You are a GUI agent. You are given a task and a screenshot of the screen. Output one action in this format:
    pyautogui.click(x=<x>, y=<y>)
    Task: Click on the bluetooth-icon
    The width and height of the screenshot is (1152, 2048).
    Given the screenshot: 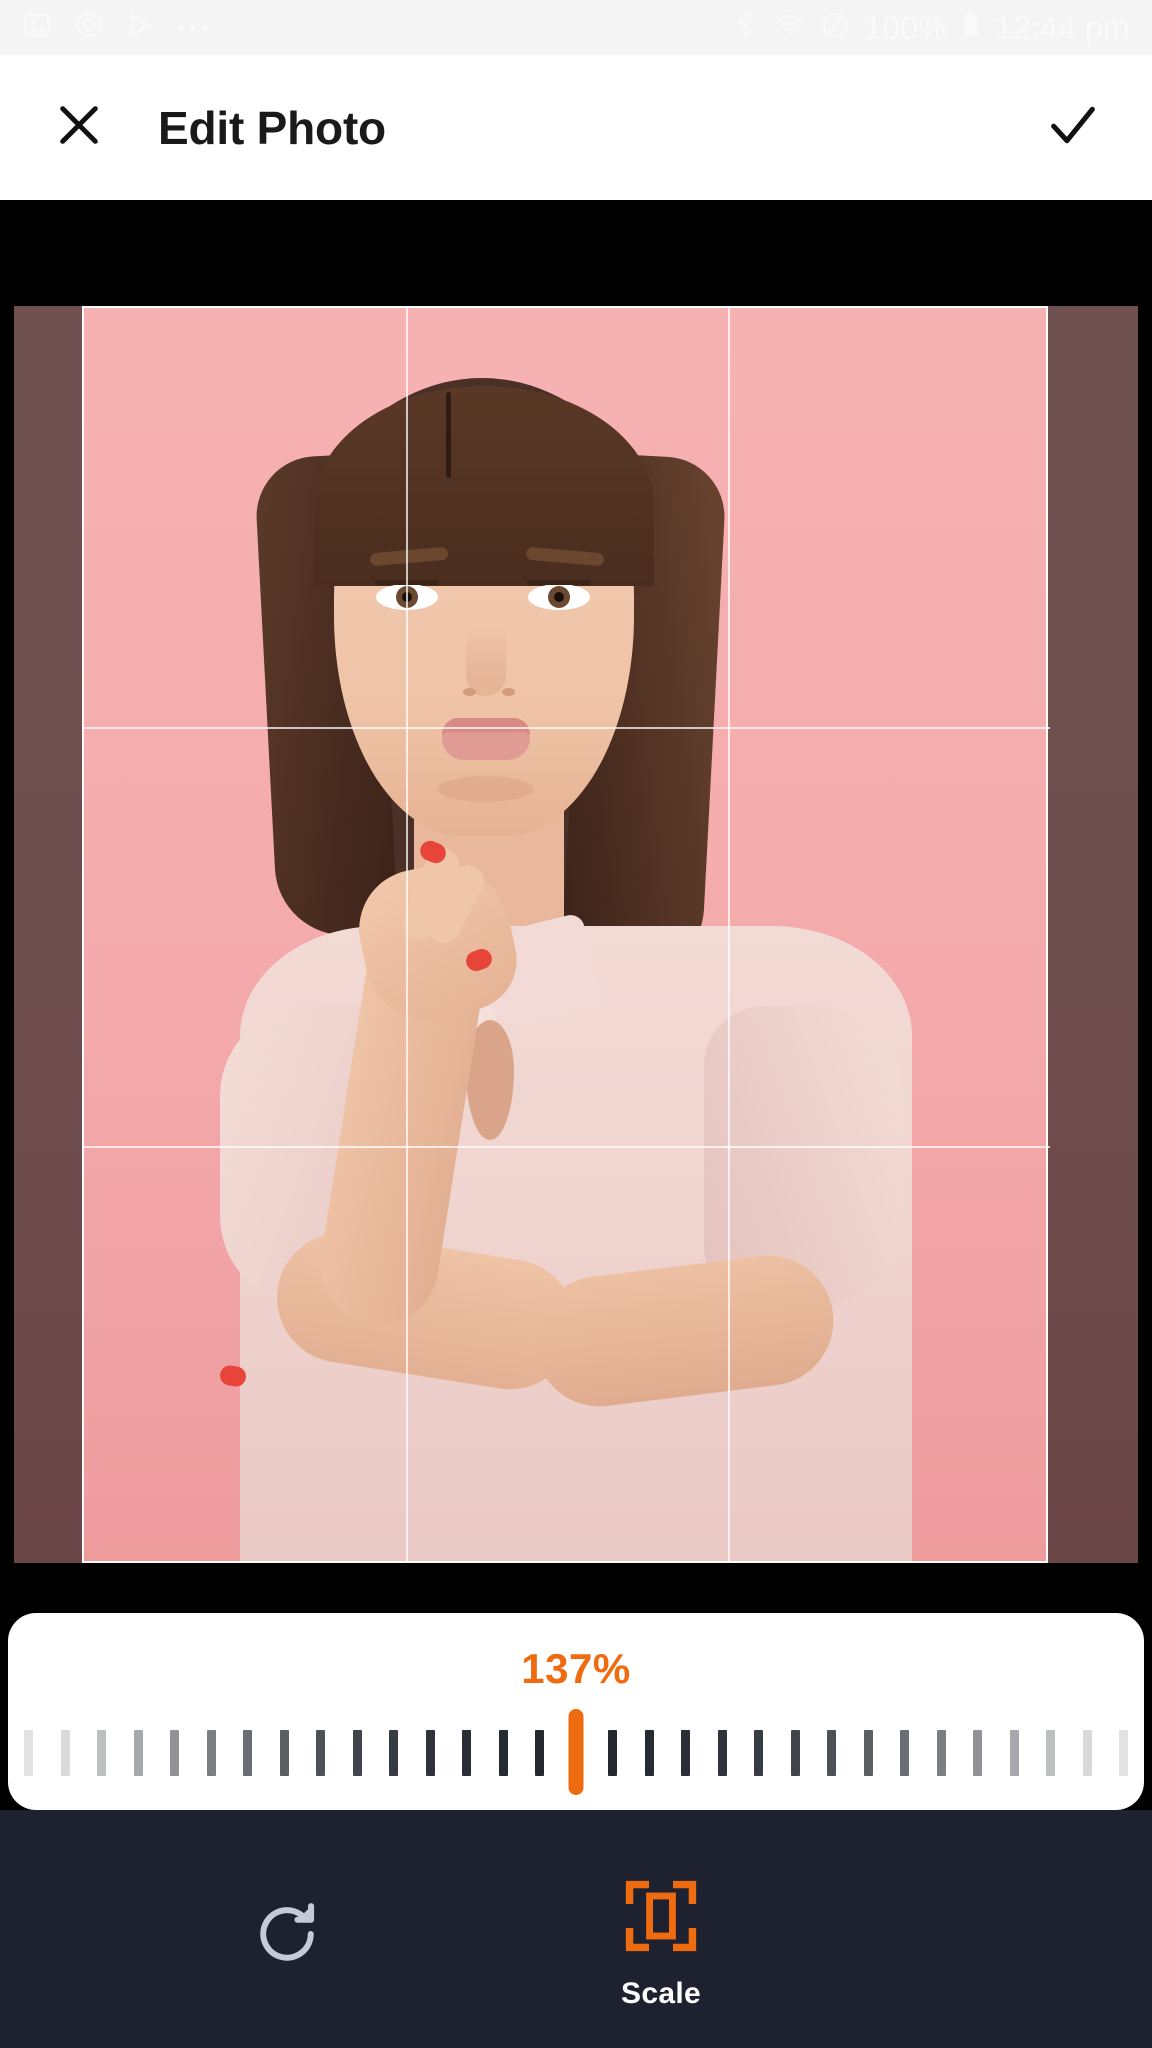 What is the action you would take?
    pyautogui.click(x=745, y=27)
    